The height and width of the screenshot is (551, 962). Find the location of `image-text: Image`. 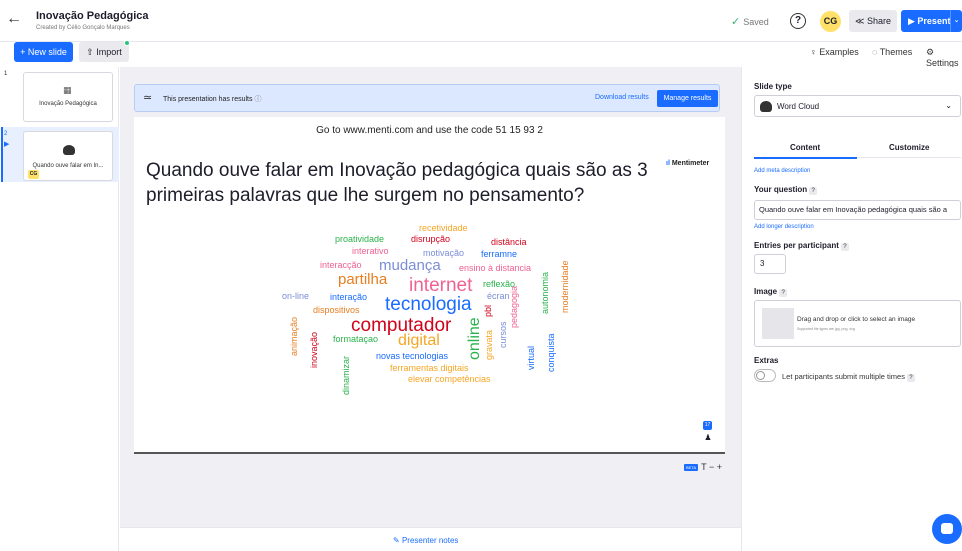

image-text: Image is located at coordinates (766, 291).